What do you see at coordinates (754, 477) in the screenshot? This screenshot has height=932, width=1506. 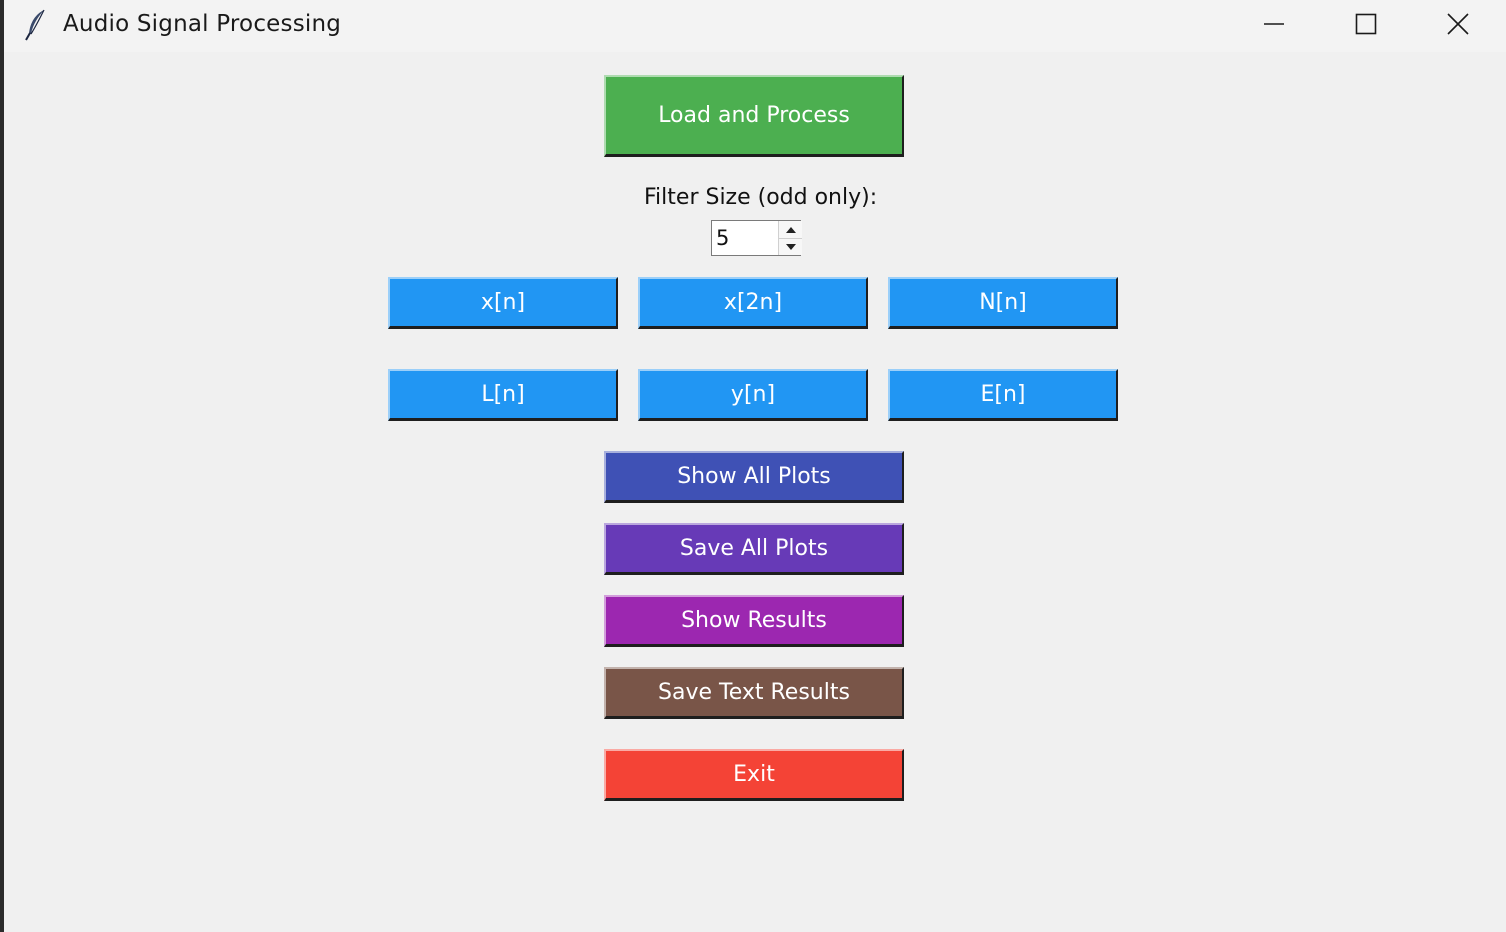 I see `show-all-plots-button: Show All Plots` at bounding box center [754, 477].